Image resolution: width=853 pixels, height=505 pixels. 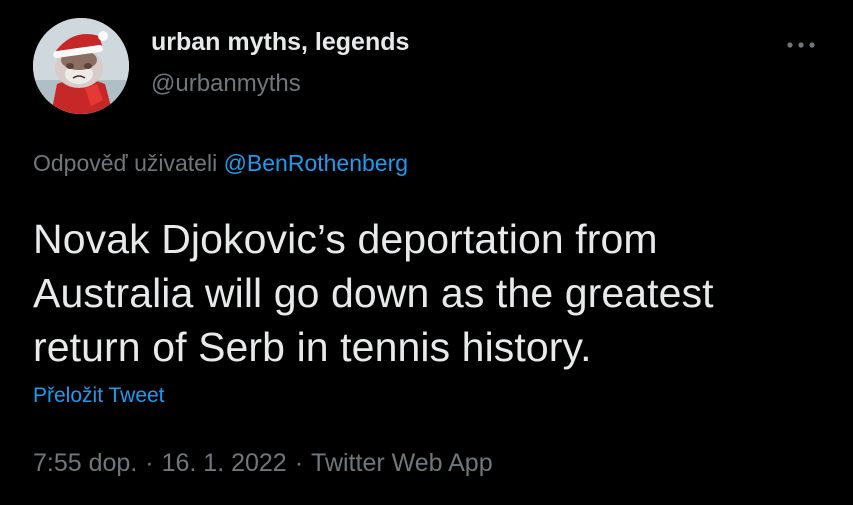 What do you see at coordinates (280, 42) in the screenshot?
I see `display-name: urban myths, legends` at bounding box center [280, 42].